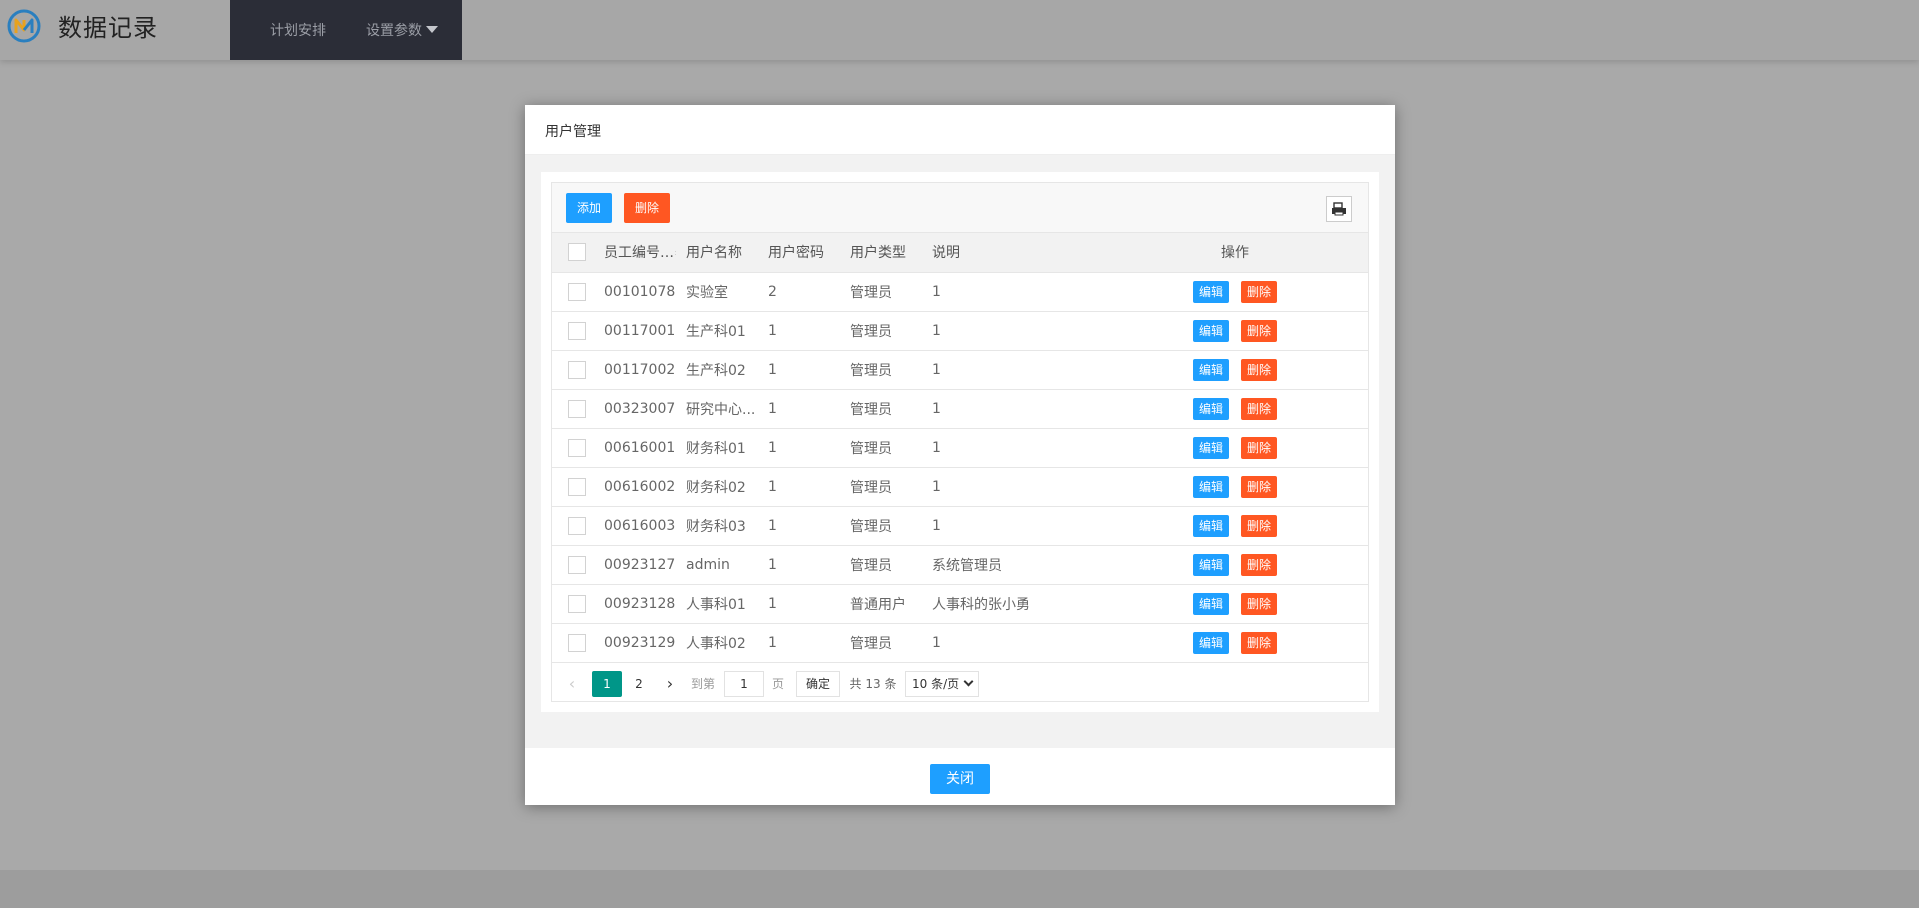 This screenshot has height=908, width=1919. Describe the element at coordinates (577, 252) in the screenshot. I see `select-all-checkbox` at that location.